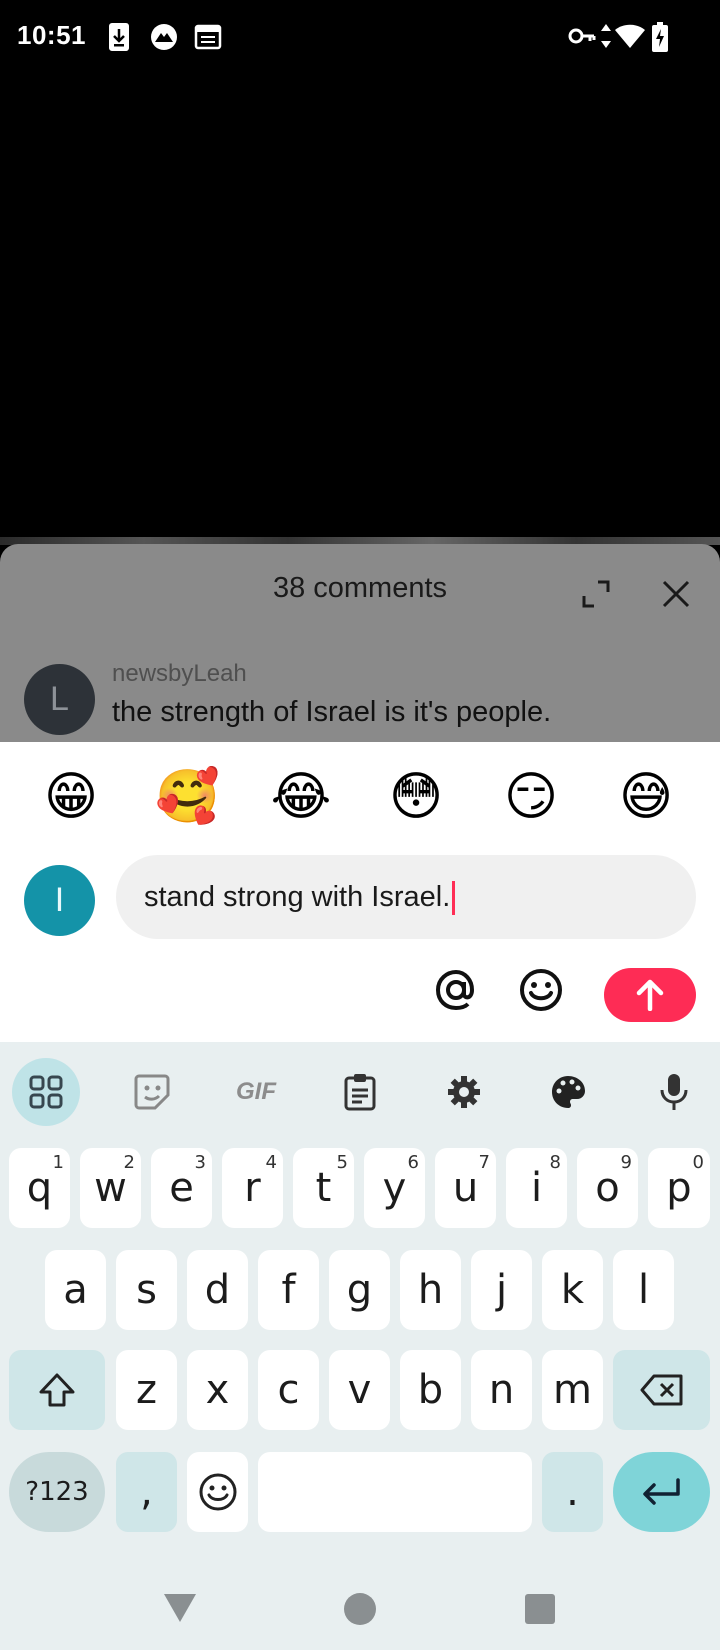 The width and height of the screenshot is (720, 1650). What do you see at coordinates (395, 1492) in the screenshot?
I see `space-key` at bounding box center [395, 1492].